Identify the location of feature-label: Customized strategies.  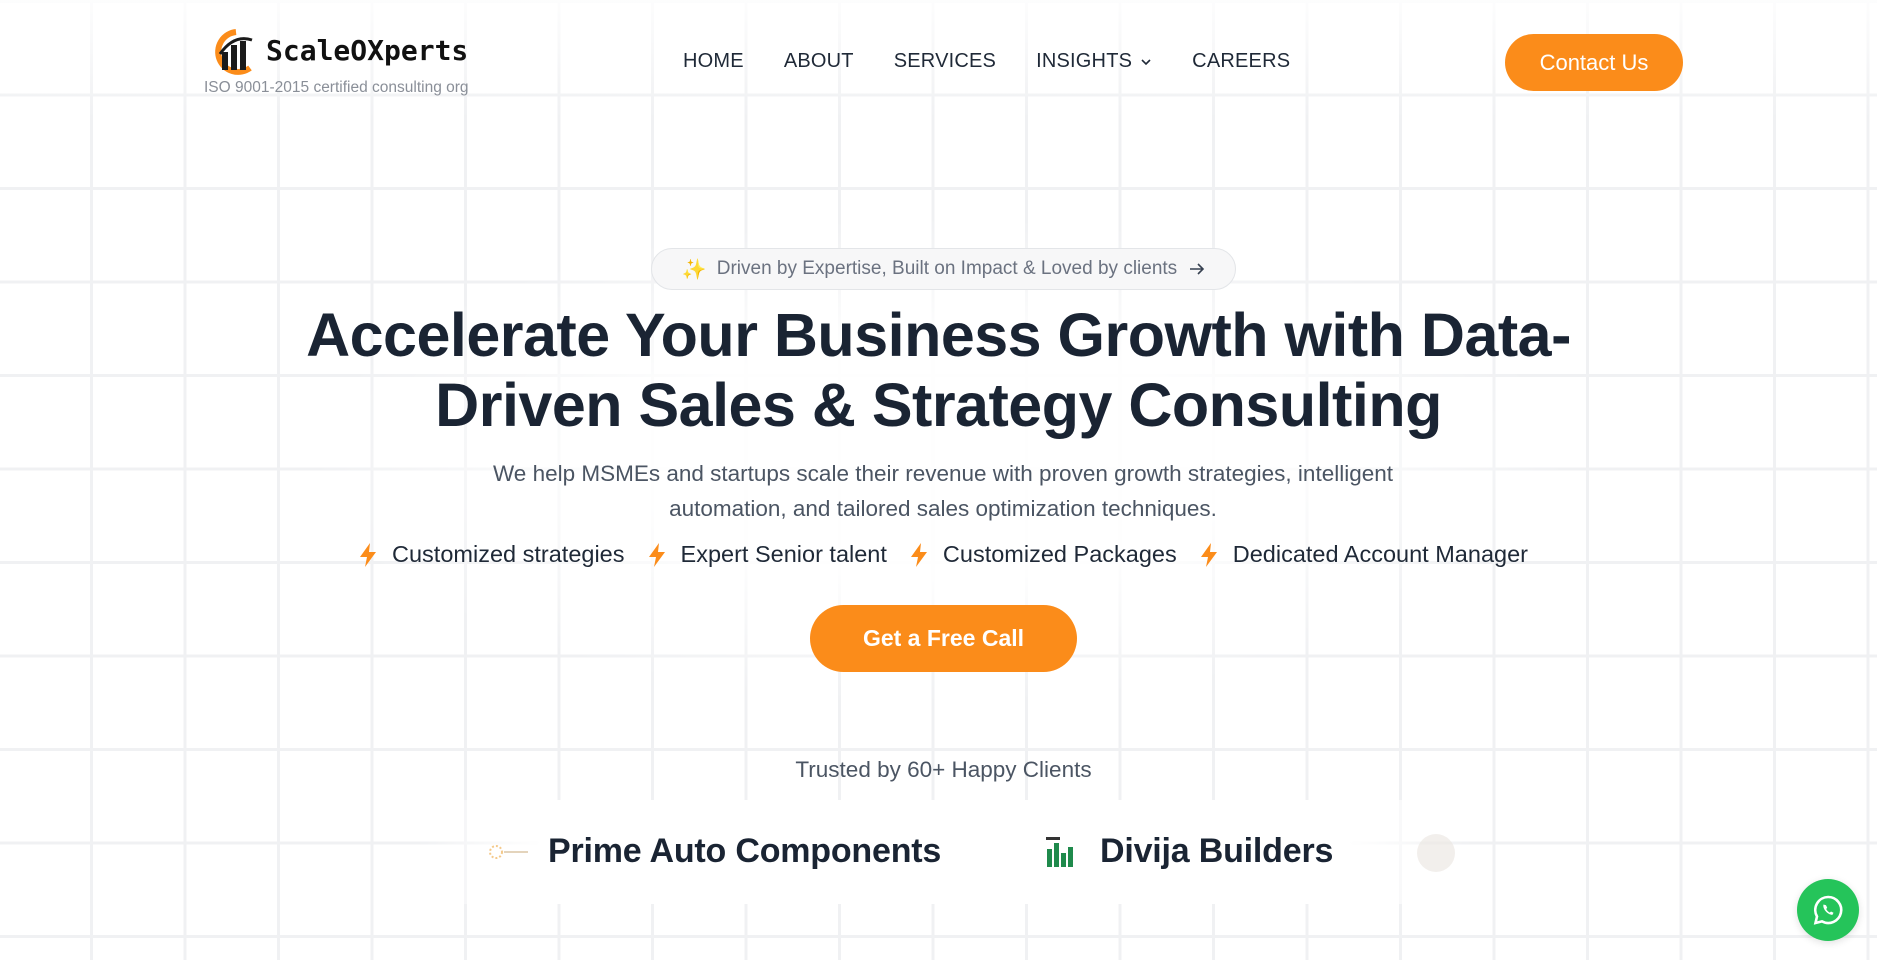
(508, 554).